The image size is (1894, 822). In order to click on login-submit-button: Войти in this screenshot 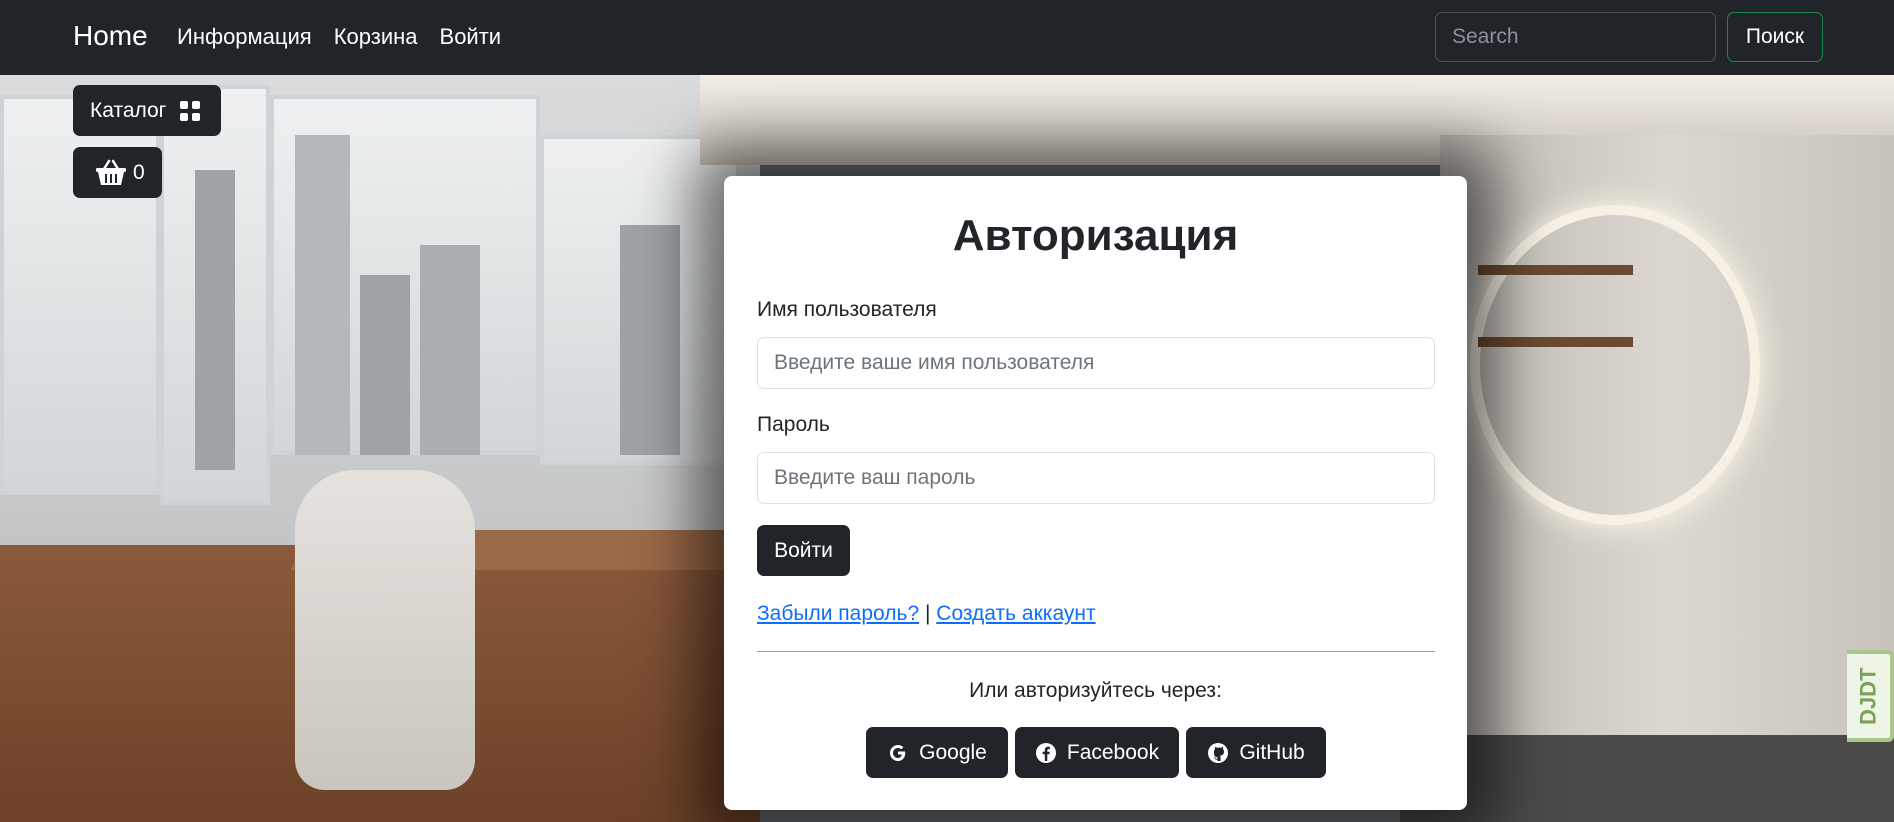, I will do `click(803, 550)`.